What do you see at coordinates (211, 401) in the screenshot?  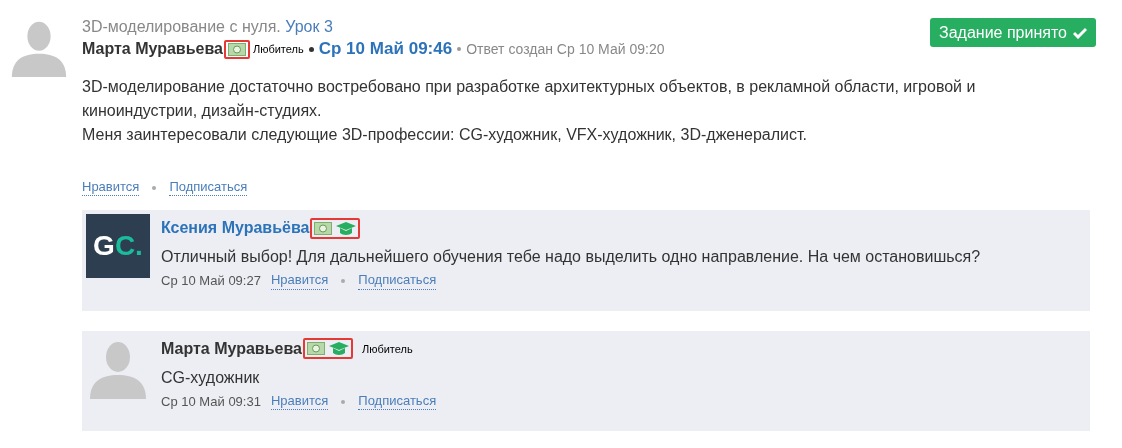 I see `comment-date: Ср 10 Май 09:31` at bounding box center [211, 401].